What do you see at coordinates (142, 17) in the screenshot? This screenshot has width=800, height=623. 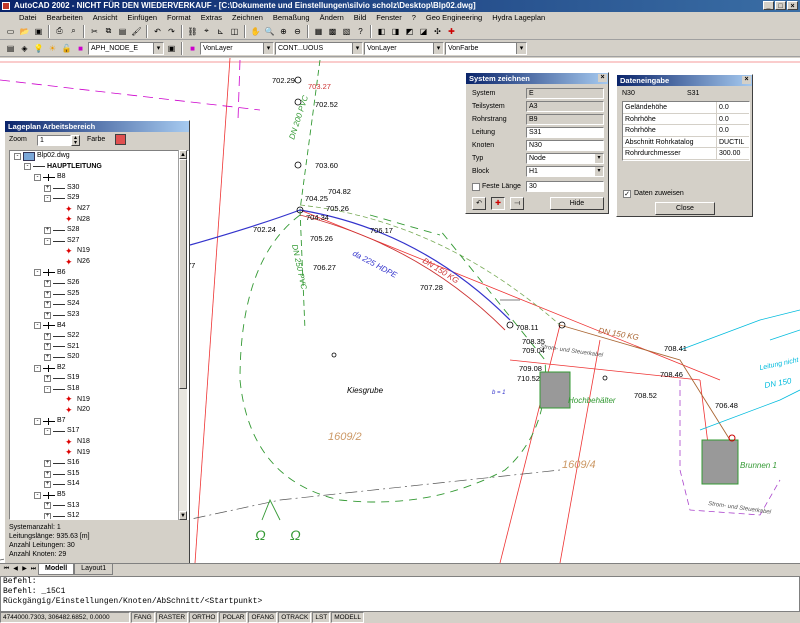 I see `menu-item-3: Einfügen` at bounding box center [142, 17].